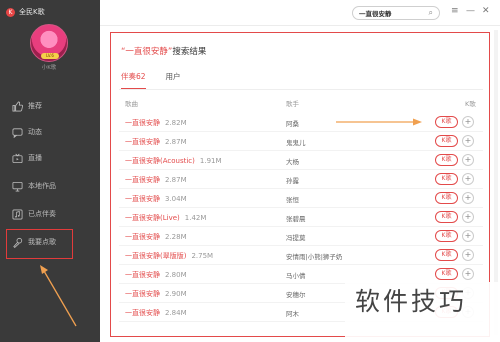  What do you see at coordinates (176, 237) in the screenshot?
I see `file-size: 2.28M` at bounding box center [176, 237].